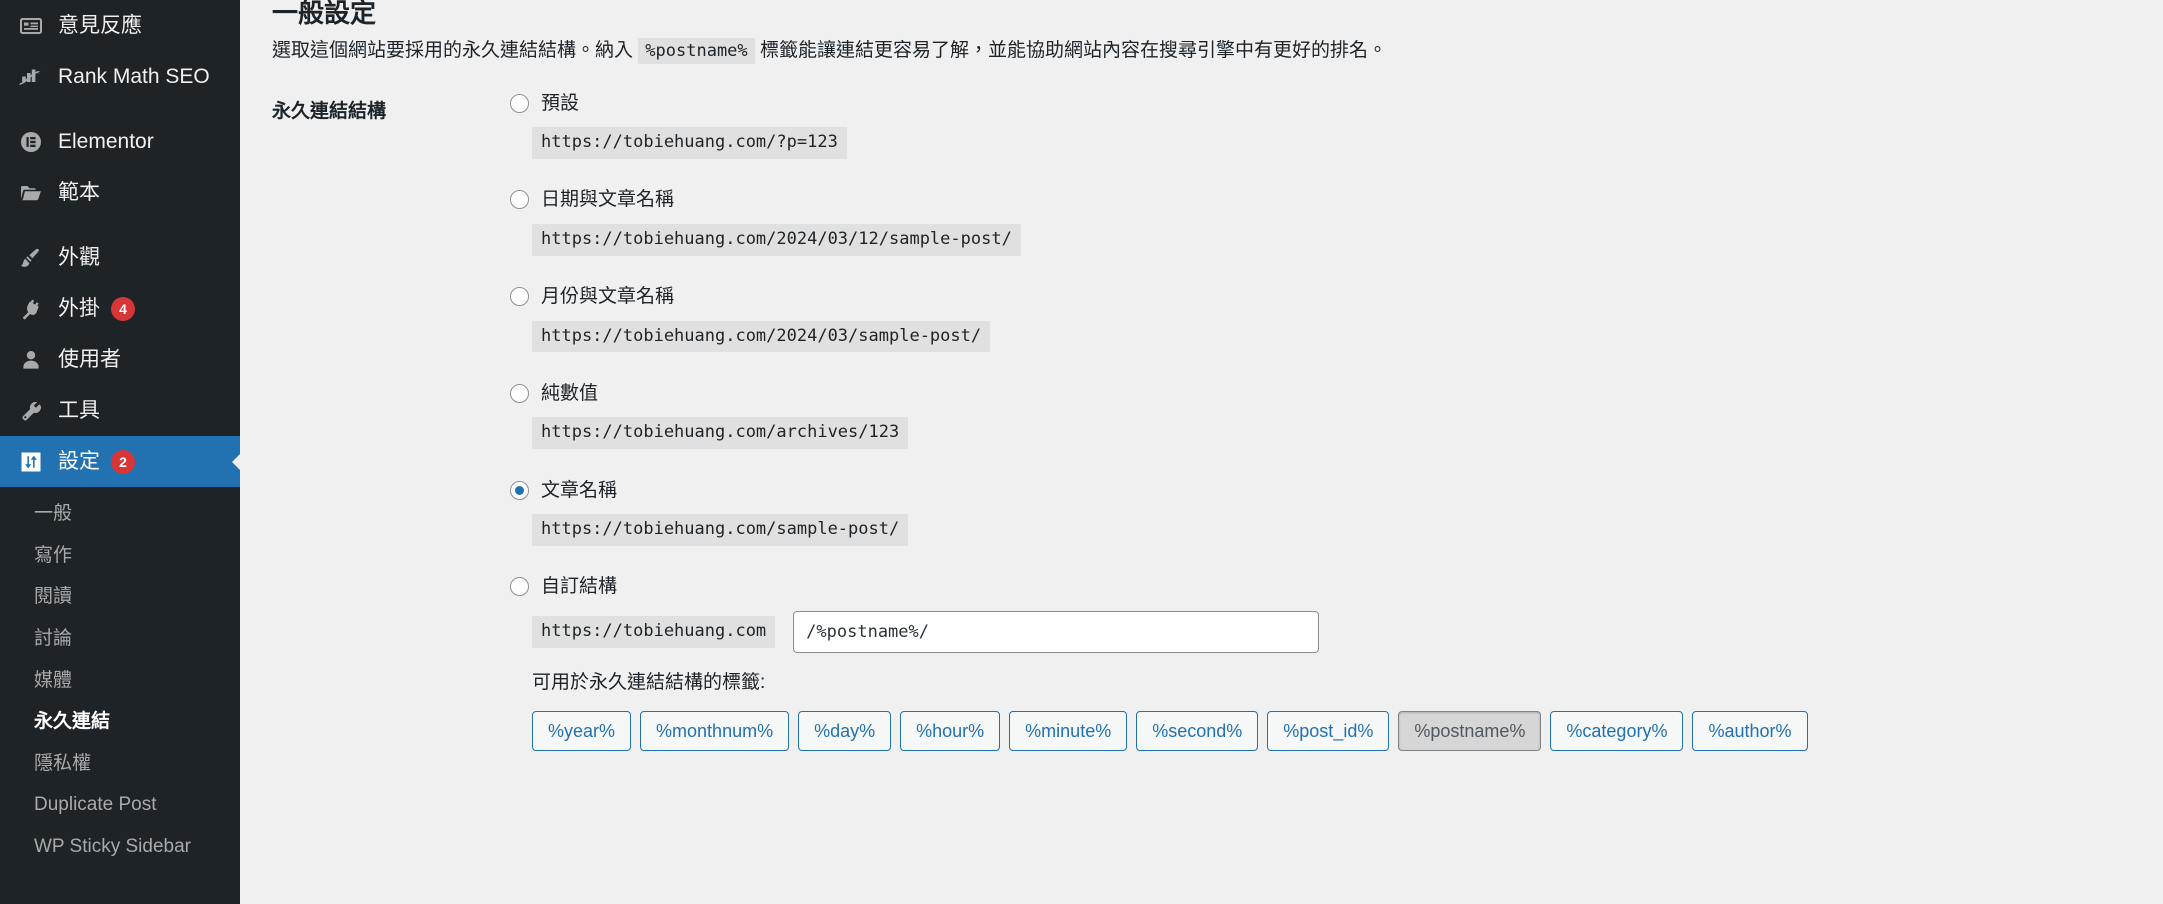 The image size is (2163, 904). Describe the element at coordinates (120, 192) in the screenshot. I see `sidebar-item-範本: 範本` at that location.